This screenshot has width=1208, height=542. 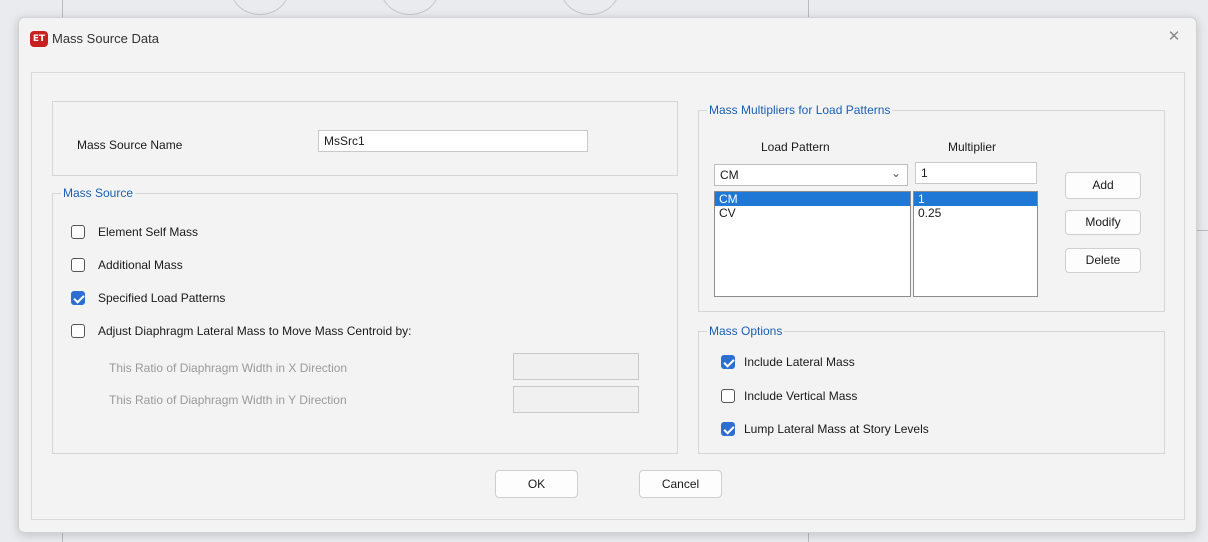 I want to click on cancel-button: Cancel, so click(x=680, y=484).